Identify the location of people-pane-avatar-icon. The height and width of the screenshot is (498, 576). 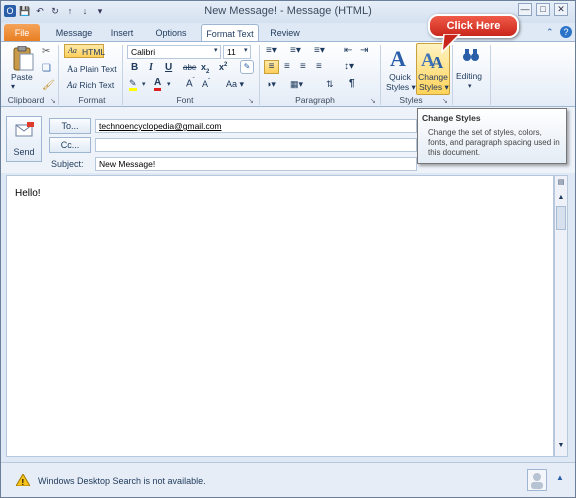
(537, 480).